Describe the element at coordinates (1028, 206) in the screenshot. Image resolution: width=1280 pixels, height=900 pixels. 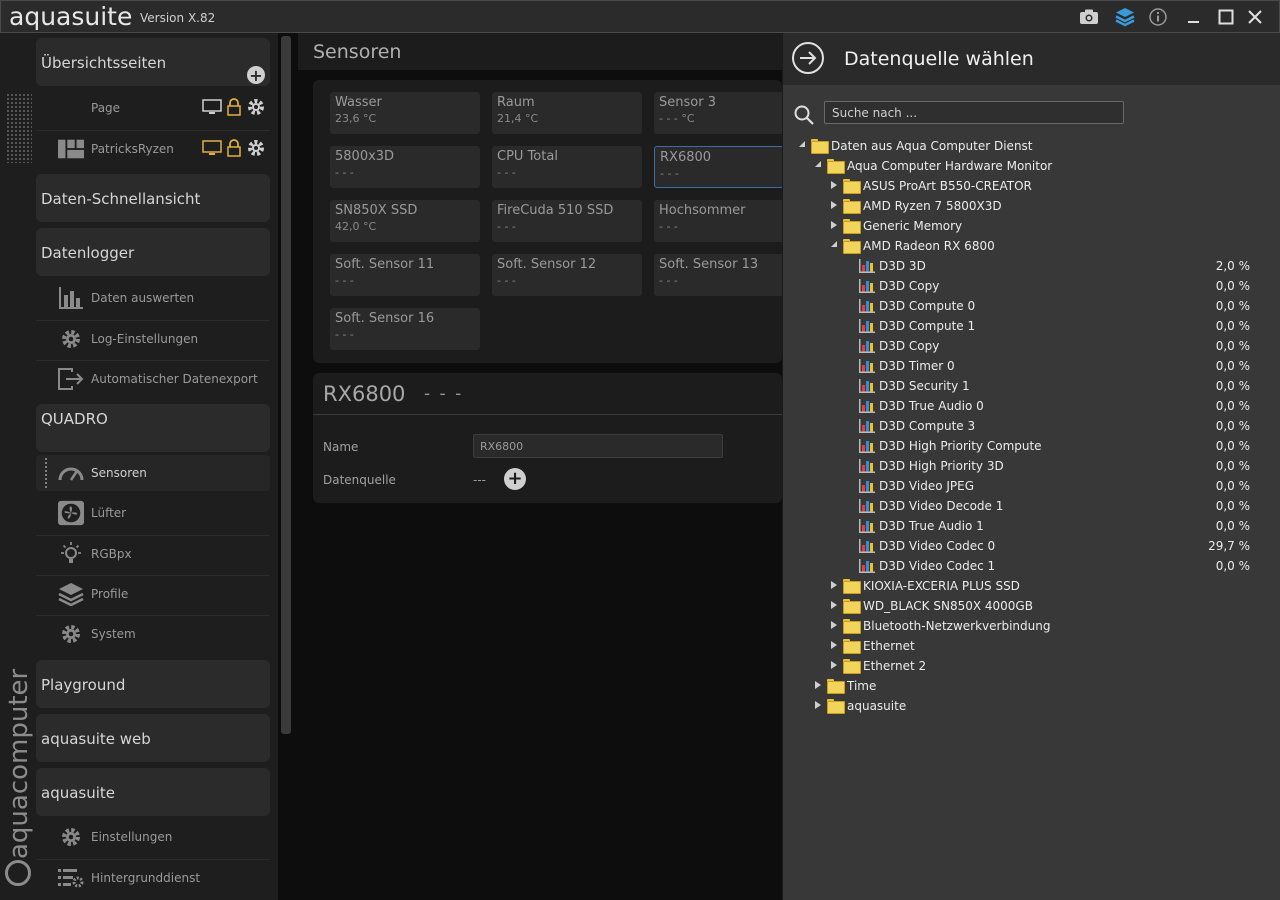
I see `tree-folder-row: AMD Ryzen 7 5800X3D` at that location.